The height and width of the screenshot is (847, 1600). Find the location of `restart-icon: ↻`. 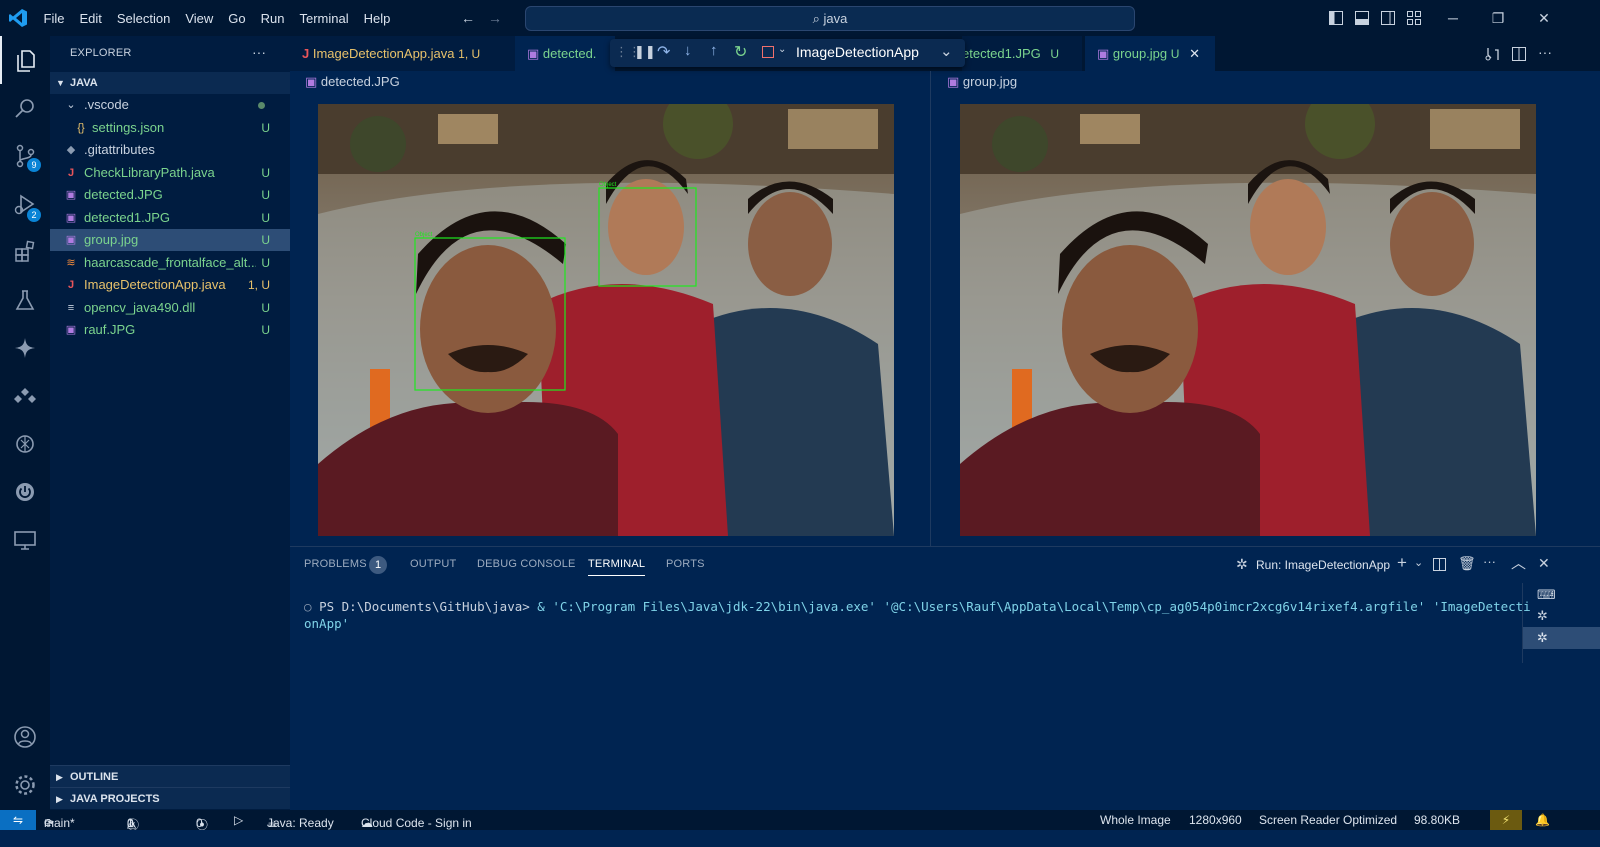

restart-icon: ↻ is located at coordinates (740, 52).